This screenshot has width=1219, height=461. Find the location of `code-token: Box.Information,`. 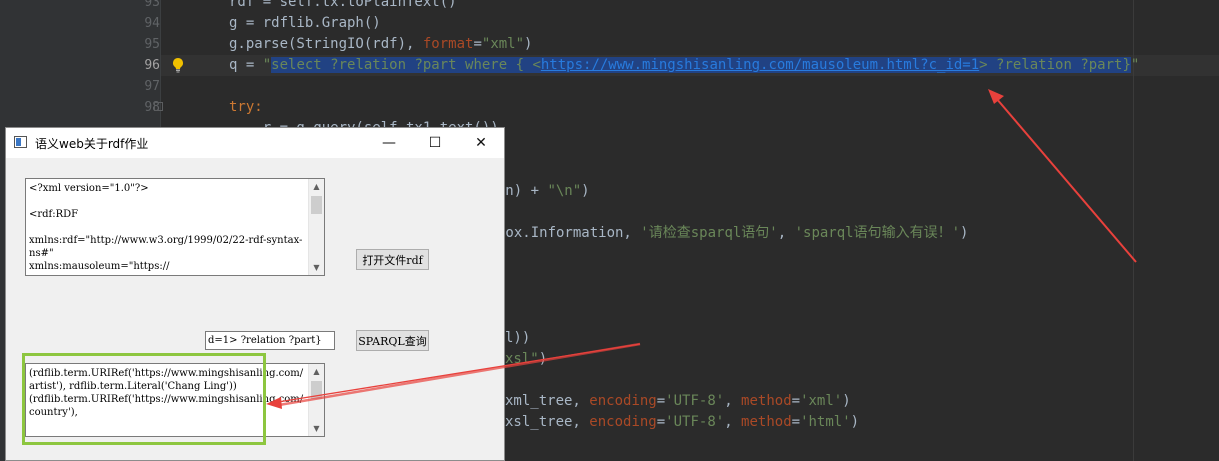

code-token: Box.Information, is located at coordinates (569, 233).